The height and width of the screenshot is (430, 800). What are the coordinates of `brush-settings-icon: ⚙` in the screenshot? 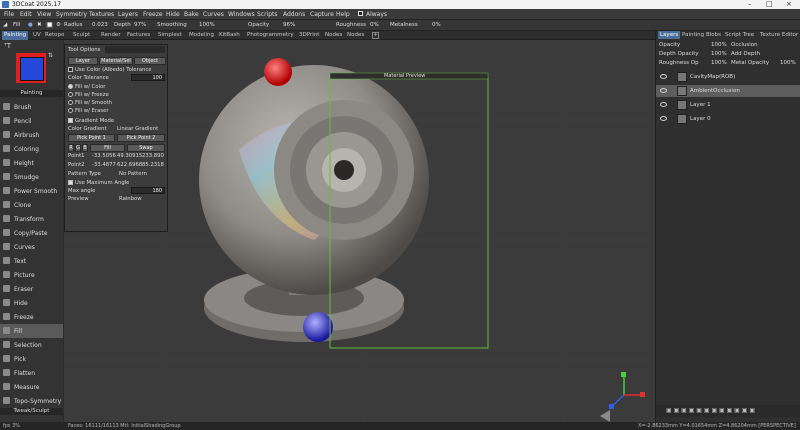 It's located at (58, 25).